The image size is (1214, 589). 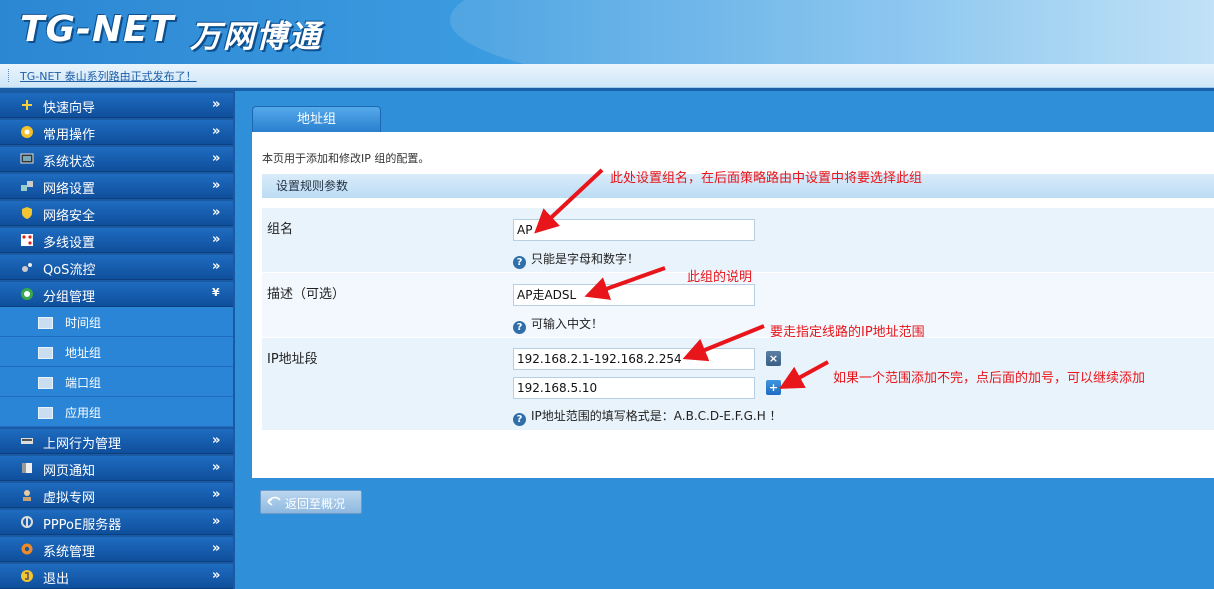 I want to click on sidebar-item-label: 上网行为管理, so click(x=82, y=444).